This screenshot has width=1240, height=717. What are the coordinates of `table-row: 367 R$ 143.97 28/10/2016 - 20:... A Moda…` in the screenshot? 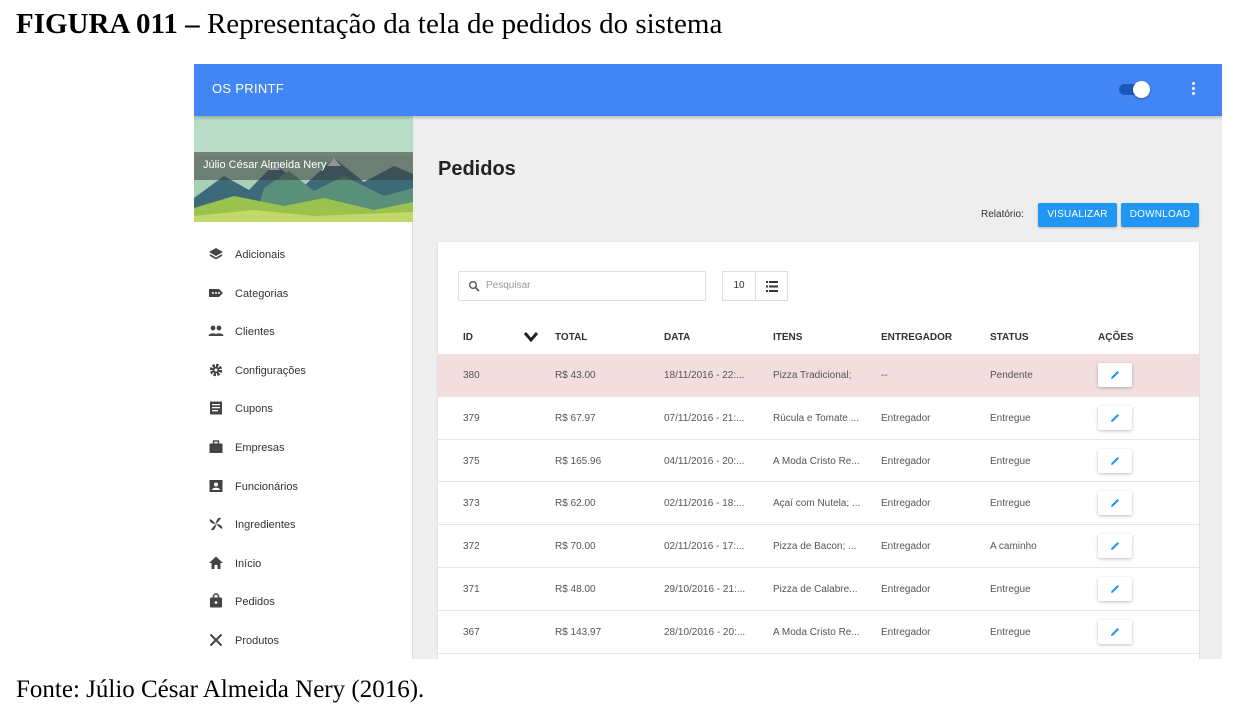 It's located at (818, 632).